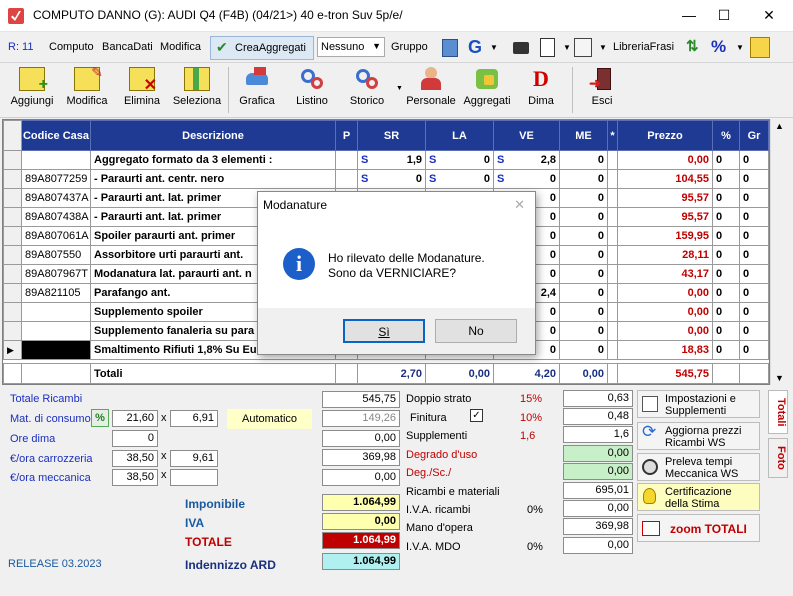 The width and height of the screenshot is (793, 596). I want to click on cell-p, so click(346, 179).